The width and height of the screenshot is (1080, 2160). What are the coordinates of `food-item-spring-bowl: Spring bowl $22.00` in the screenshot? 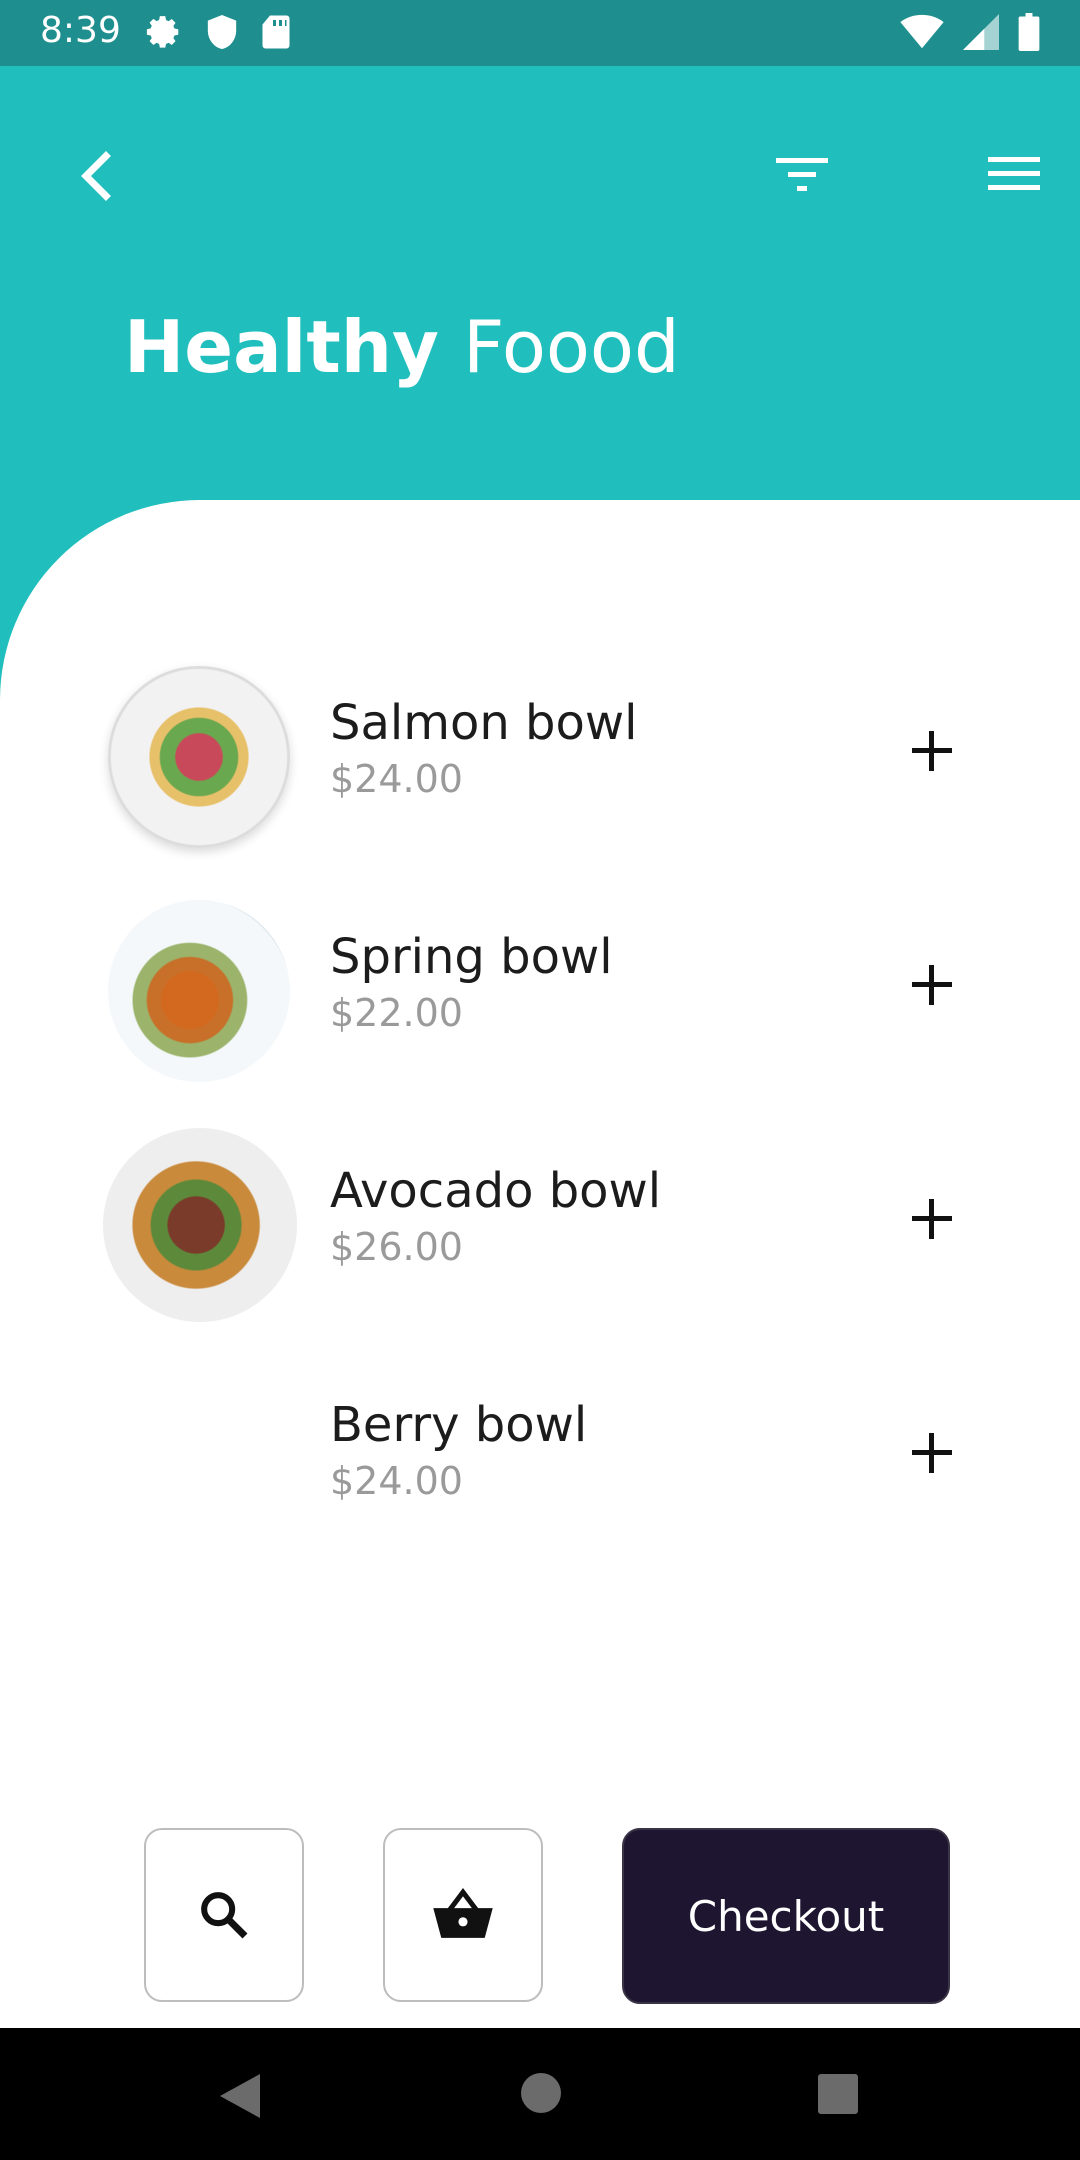 It's located at (540, 991).